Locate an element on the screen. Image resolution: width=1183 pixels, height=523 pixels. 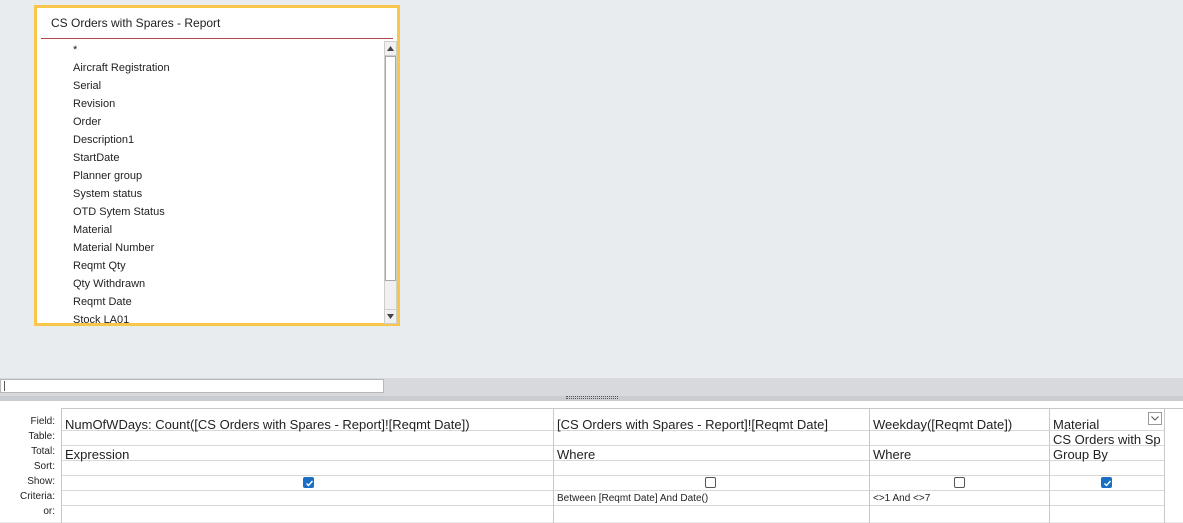
field-item: Stock LA01 is located at coordinates (121, 320).